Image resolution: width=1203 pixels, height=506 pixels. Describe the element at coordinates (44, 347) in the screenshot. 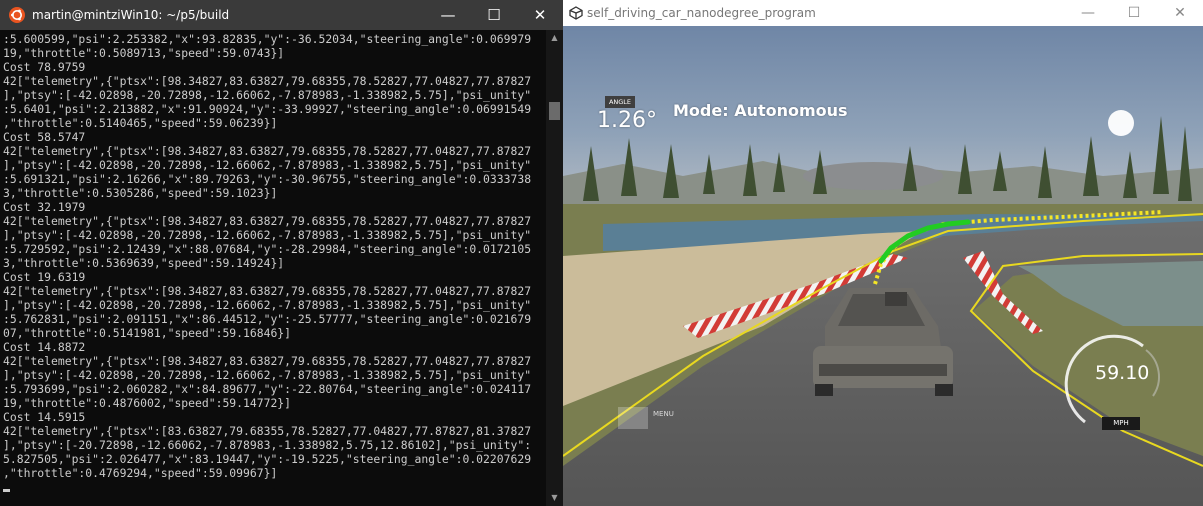

I see `terminal-line: Cost 14.8872` at that location.